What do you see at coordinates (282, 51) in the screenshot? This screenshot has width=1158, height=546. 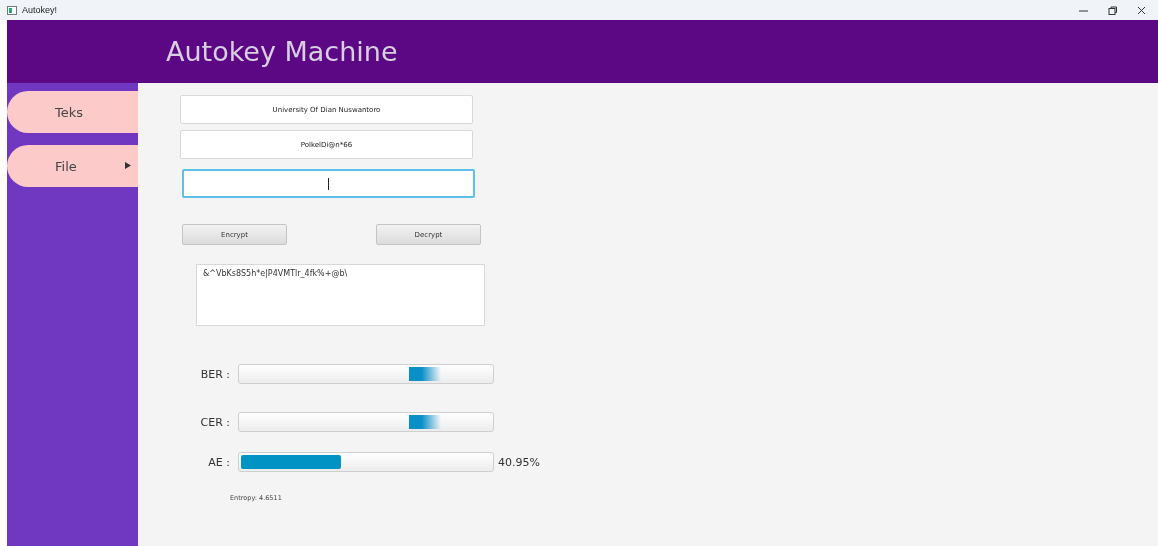 I see `app-title: Autokey Machine` at bounding box center [282, 51].